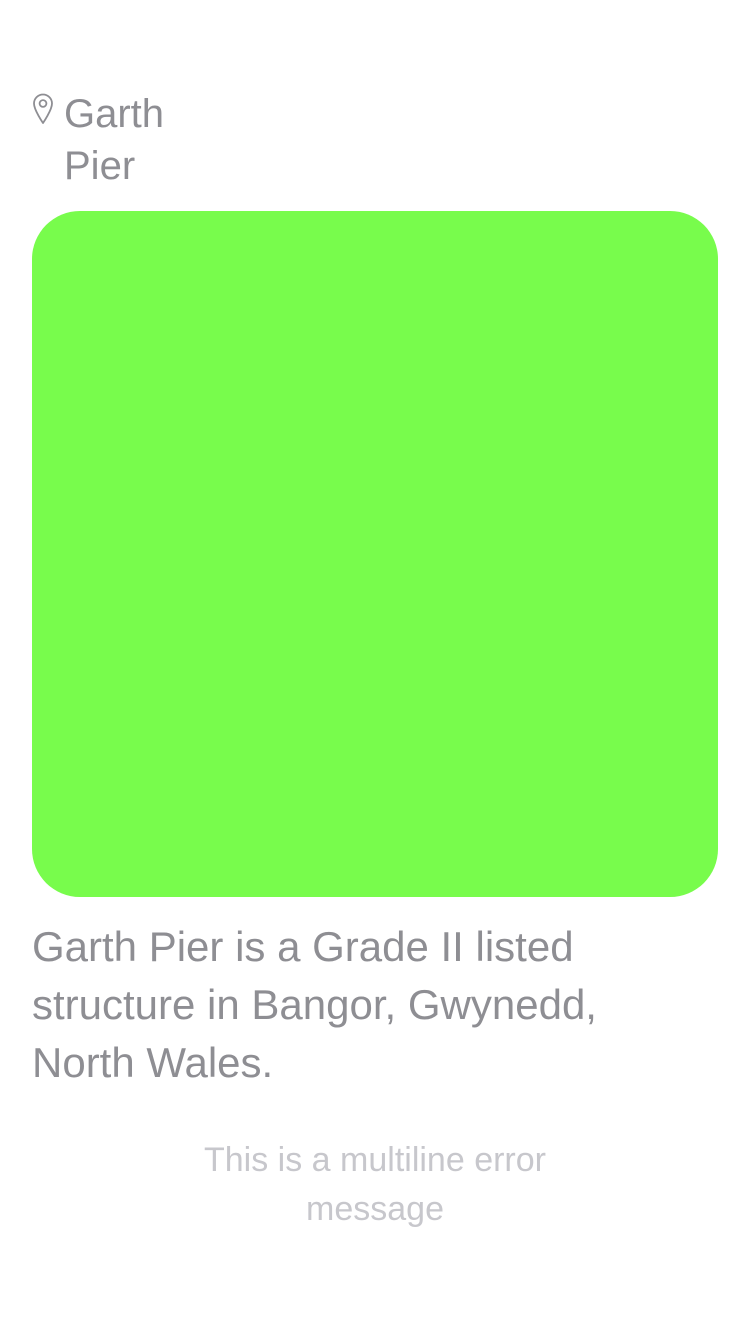  I want to click on map-pin-icon, so click(43, 108).